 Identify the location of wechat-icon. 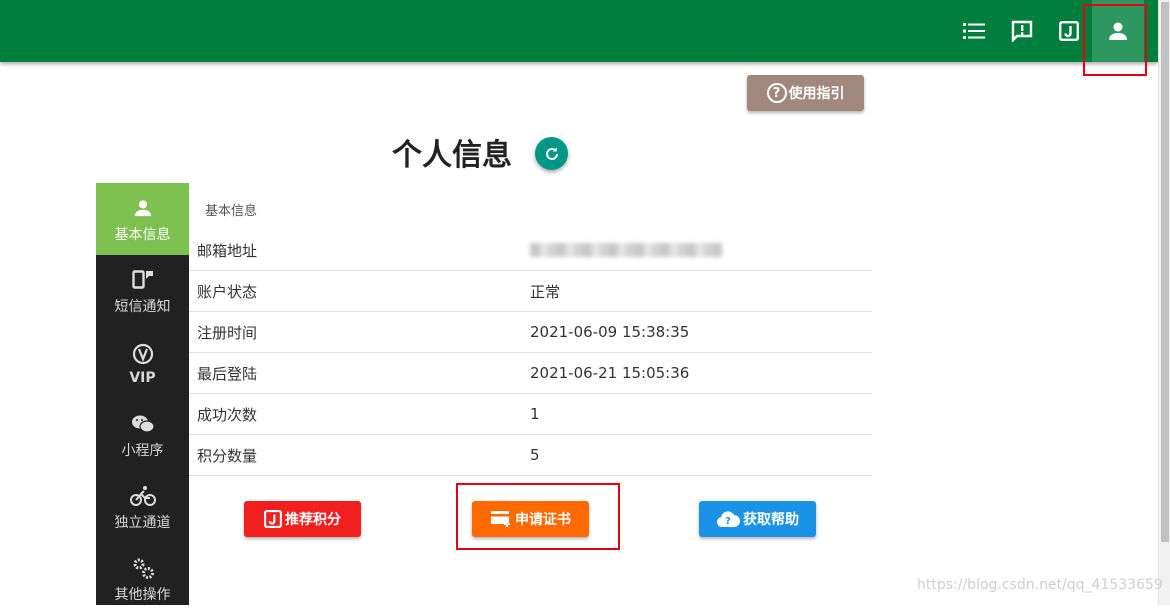
(143, 424).